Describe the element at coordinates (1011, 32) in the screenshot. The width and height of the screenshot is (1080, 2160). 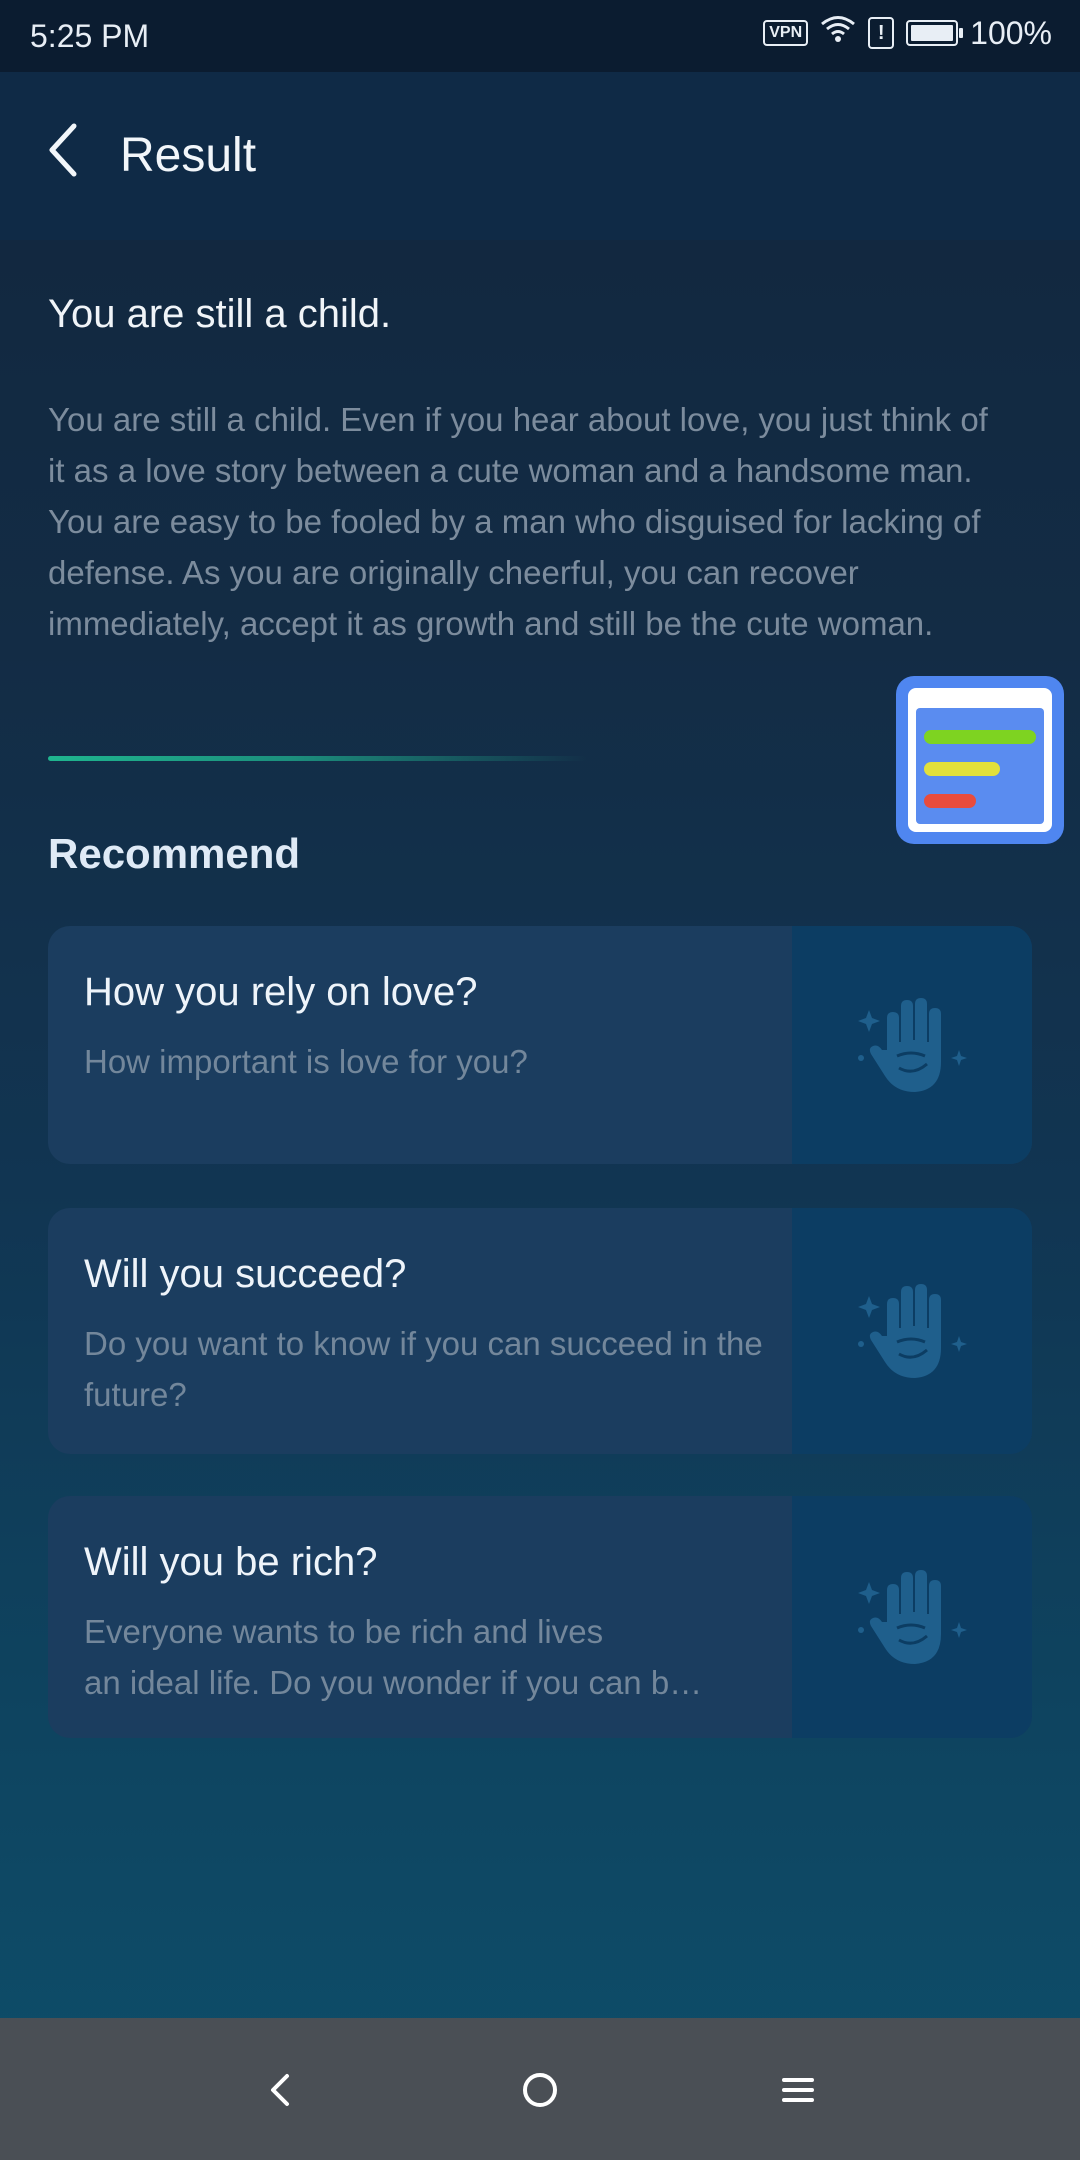
I see `battery-percentage: 100%` at that location.